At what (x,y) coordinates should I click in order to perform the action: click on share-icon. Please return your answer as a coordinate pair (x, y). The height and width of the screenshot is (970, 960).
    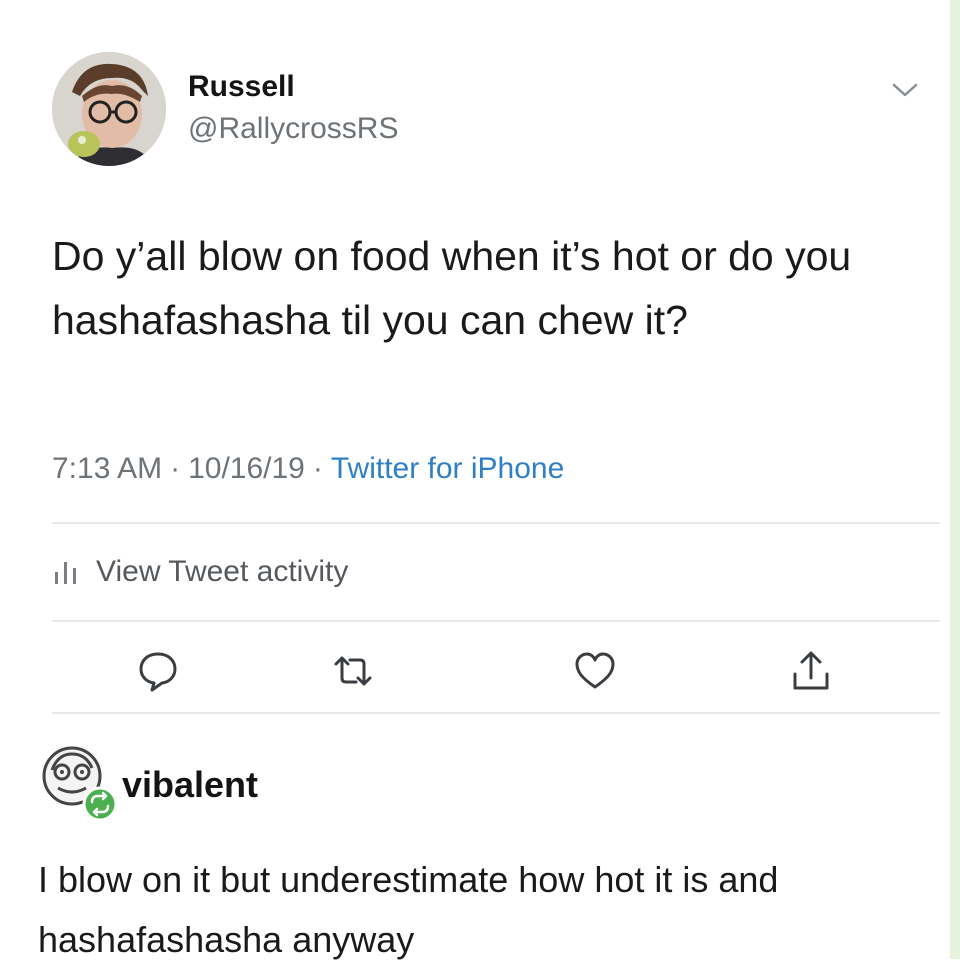
    Looking at the image, I should click on (811, 671).